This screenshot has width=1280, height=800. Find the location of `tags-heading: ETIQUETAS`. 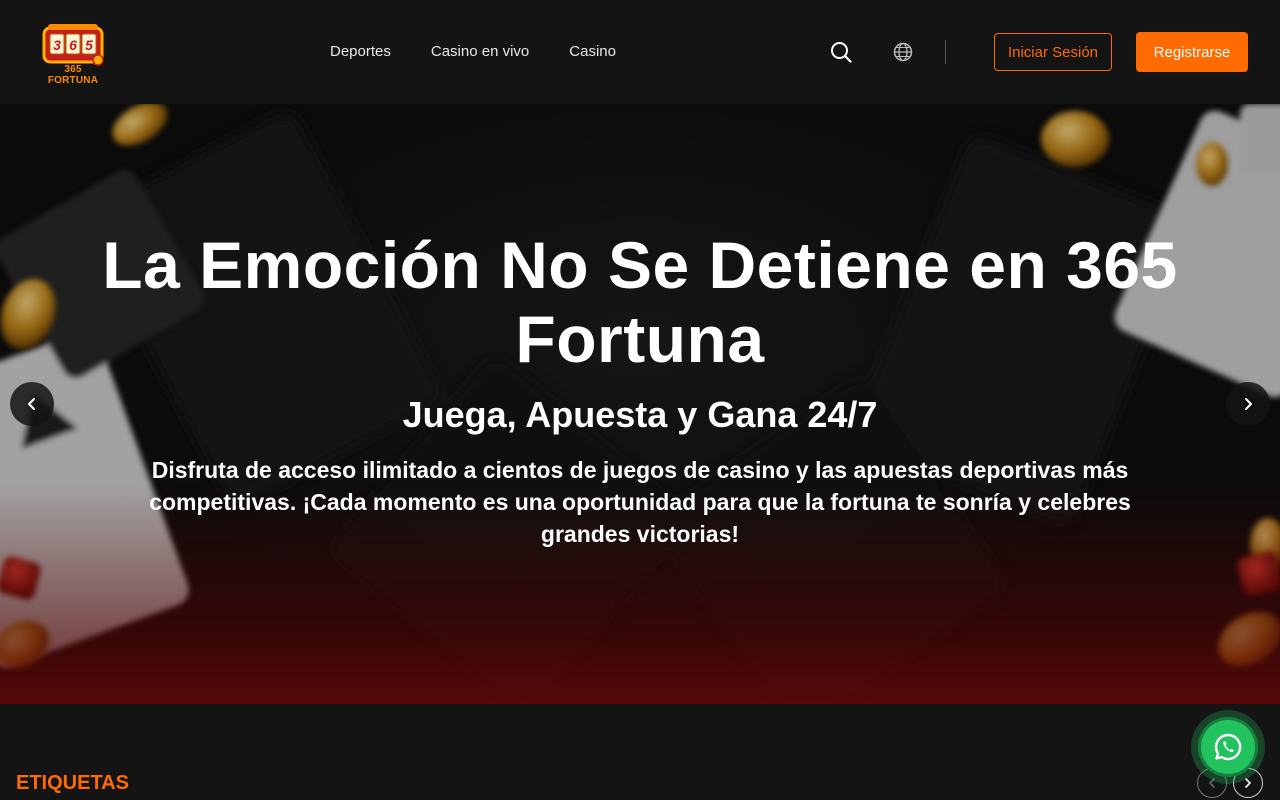

tags-heading: ETIQUETAS is located at coordinates (72, 783).